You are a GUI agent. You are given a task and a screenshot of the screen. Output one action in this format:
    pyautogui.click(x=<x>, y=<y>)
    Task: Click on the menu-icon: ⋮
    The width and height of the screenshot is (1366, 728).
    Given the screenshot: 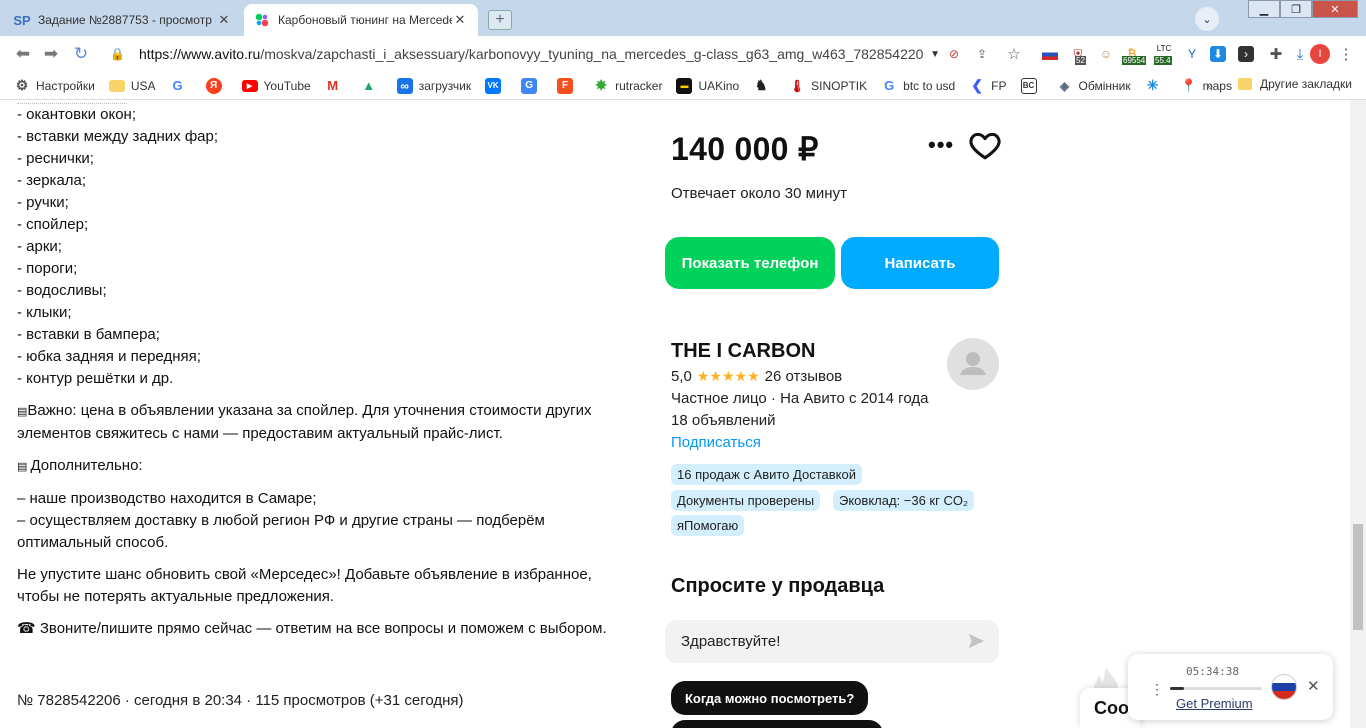 What is the action you would take?
    pyautogui.click(x=1346, y=54)
    